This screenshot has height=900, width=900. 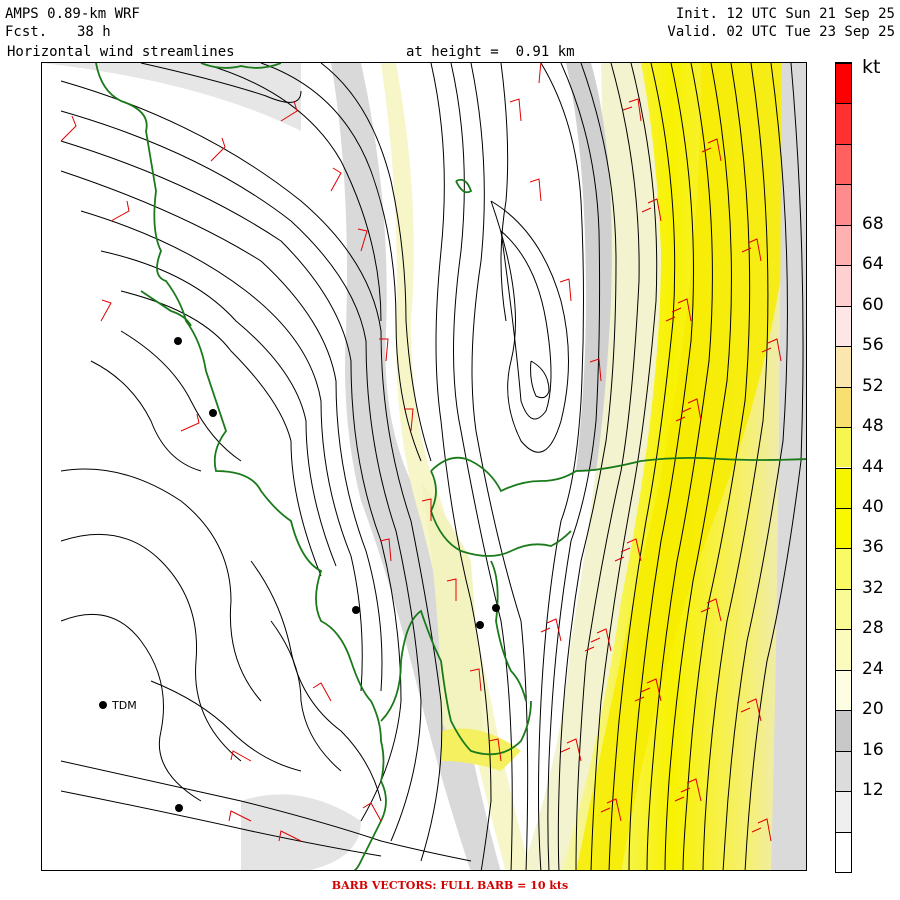 I want to click on station-label-tdm: TDM, so click(x=124, y=705).